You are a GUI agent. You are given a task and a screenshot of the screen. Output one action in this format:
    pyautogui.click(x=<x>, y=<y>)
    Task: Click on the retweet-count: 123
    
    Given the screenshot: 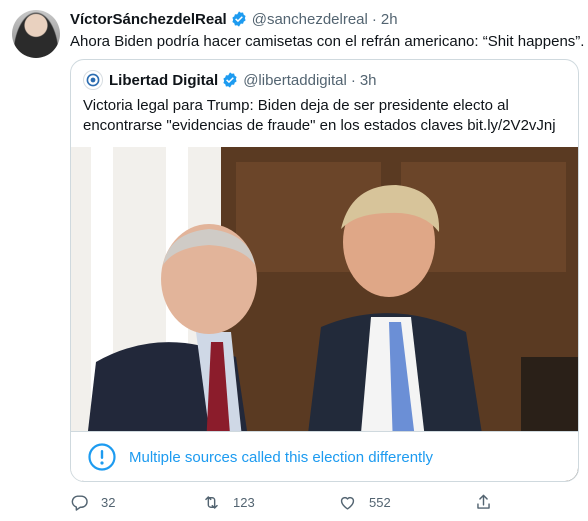 What is the action you would take?
    pyautogui.click(x=244, y=502)
    